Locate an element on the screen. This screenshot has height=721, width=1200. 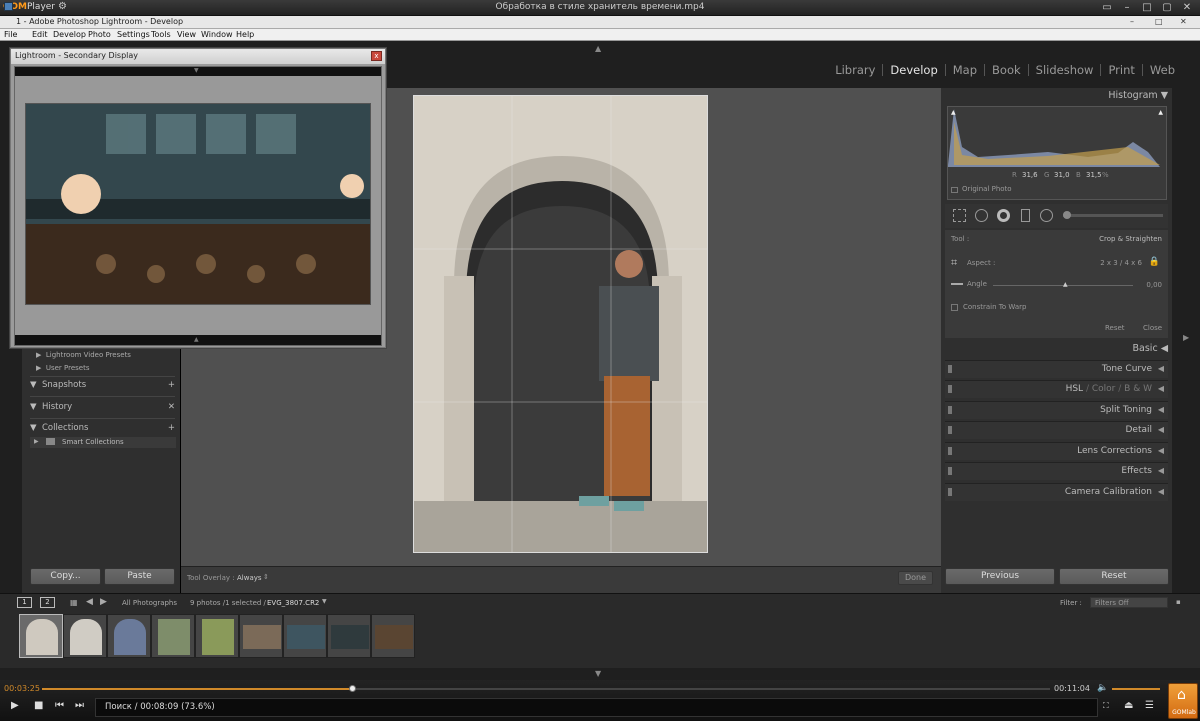
lr-maximize-icon: □ is located at coordinates (1159, 21).